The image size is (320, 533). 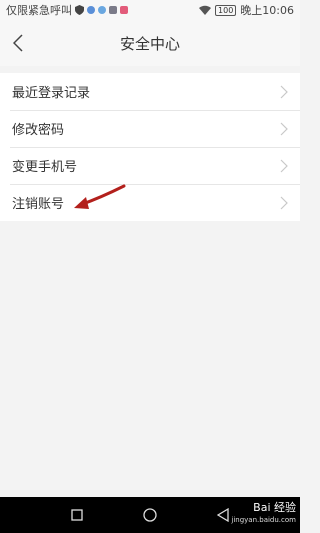 I want to click on app-notification-icon, so click(x=91, y=10).